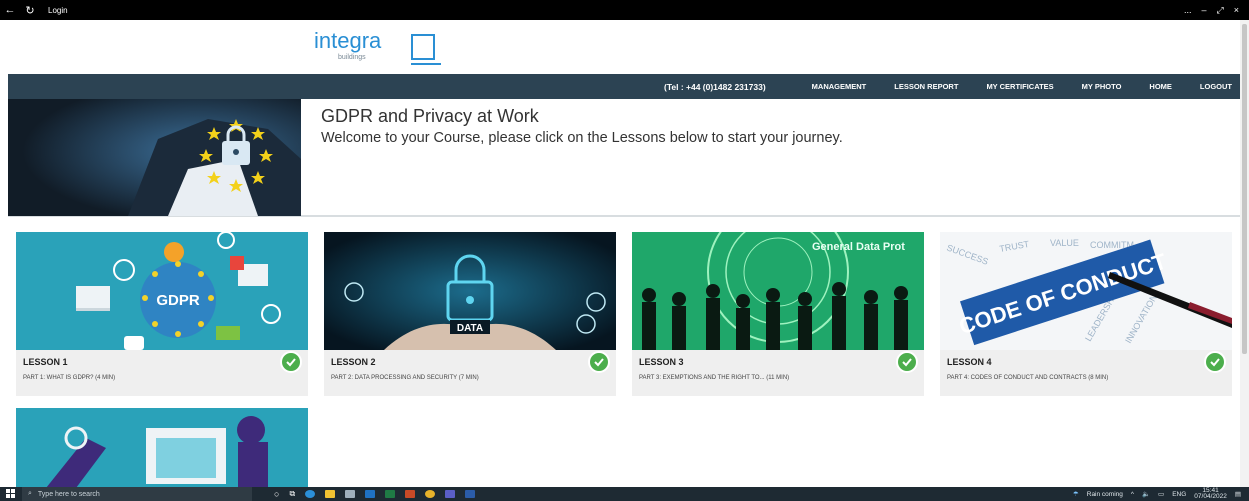 The height and width of the screenshot is (501, 1249). Describe the element at coordinates (423, 47) in the screenshot. I see `logo-square-icon` at that location.